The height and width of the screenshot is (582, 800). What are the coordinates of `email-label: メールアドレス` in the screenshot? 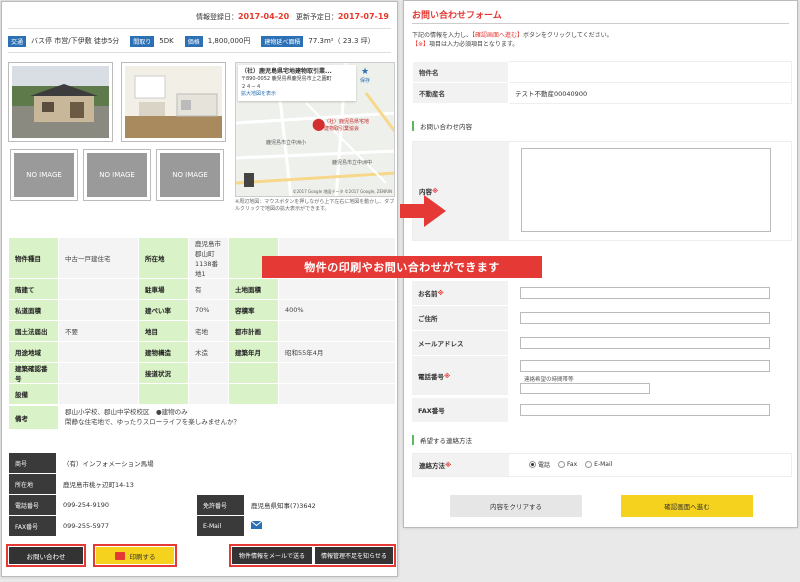 It's located at (460, 343).